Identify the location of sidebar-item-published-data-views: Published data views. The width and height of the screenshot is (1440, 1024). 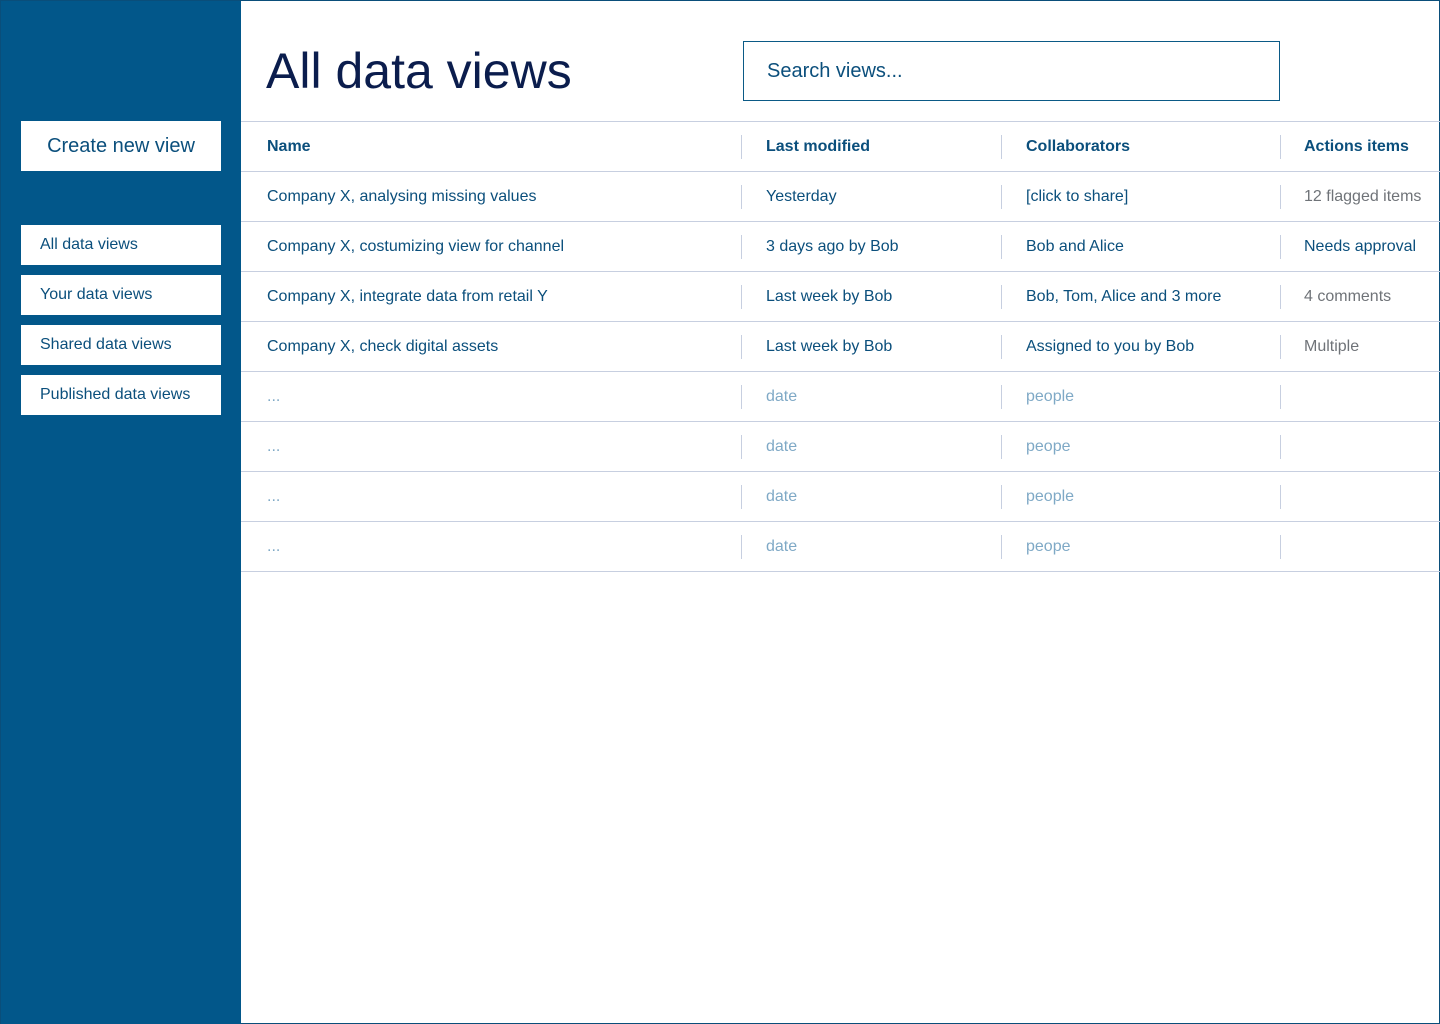
(121, 395).